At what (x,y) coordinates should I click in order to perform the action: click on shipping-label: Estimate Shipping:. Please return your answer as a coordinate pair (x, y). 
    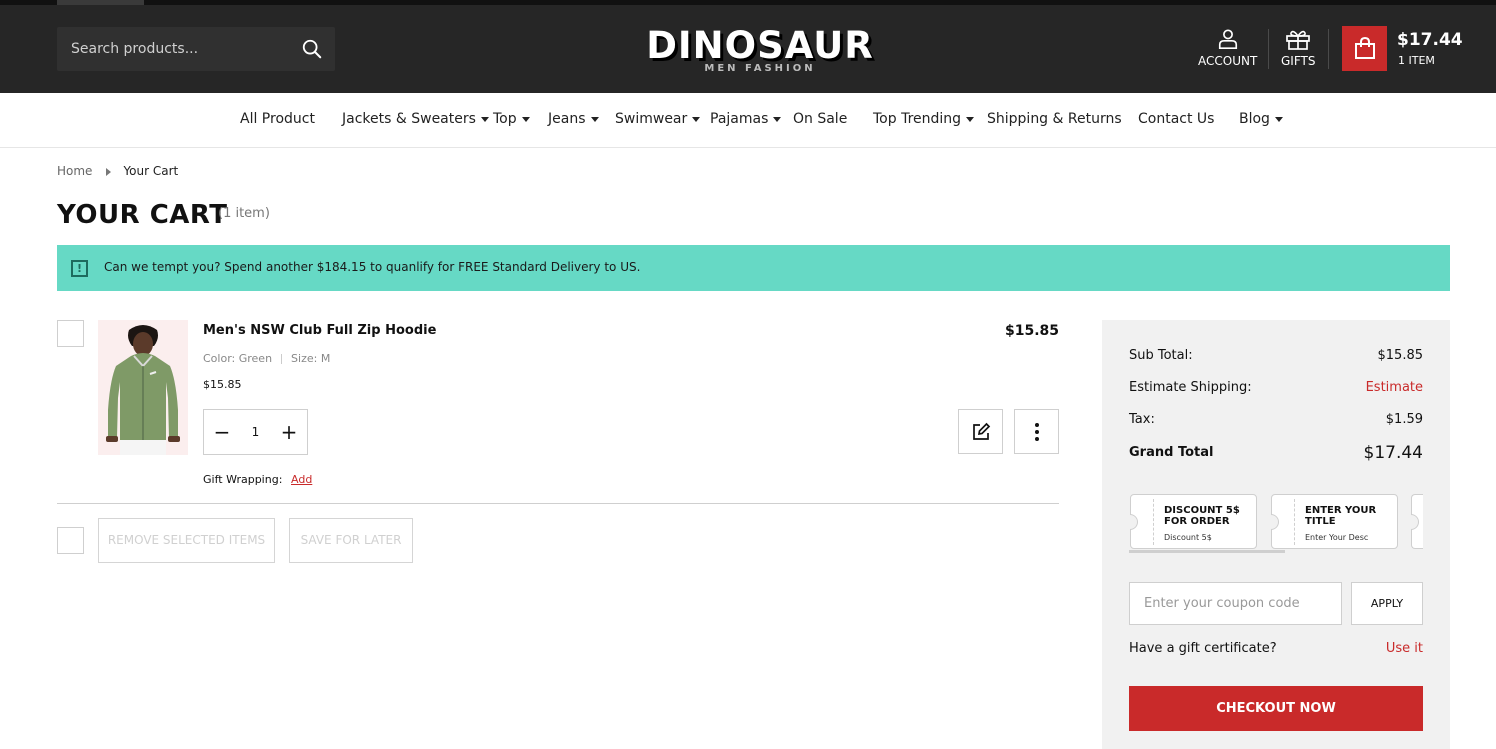
    Looking at the image, I should click on (1190, 387).